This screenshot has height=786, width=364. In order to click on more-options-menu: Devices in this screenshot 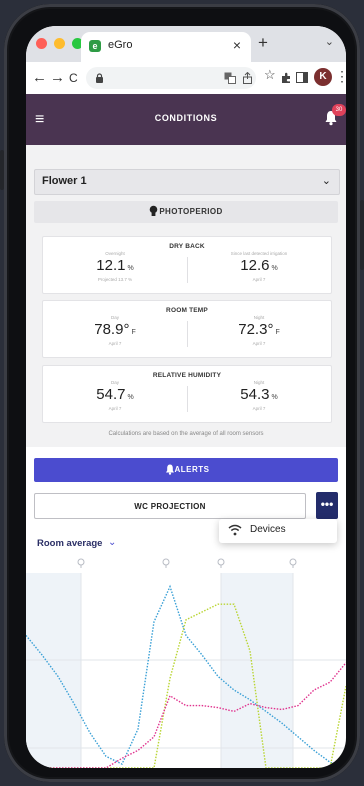, I will do `click(278, 531)`.